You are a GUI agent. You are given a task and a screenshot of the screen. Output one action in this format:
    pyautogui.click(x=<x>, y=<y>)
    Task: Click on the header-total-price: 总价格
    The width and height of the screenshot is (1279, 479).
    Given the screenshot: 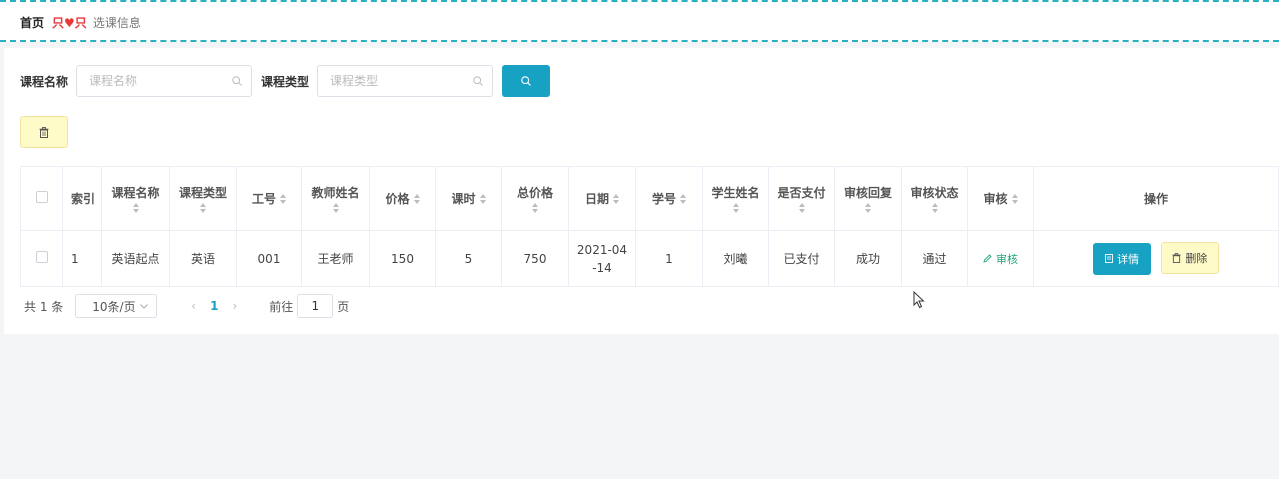 What is the action you would take?
    pyautogui.click(x=535, y=198)
    